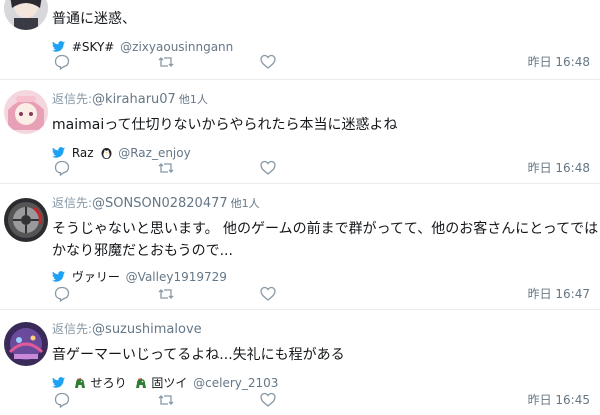 This screenshot has height=415, width=600. What do you see at coordinates (321, 203) in the screenshot?
I see `reply-to-line: 返信先:@SONSON02820477 他1人` at bounding box center [321, 203].